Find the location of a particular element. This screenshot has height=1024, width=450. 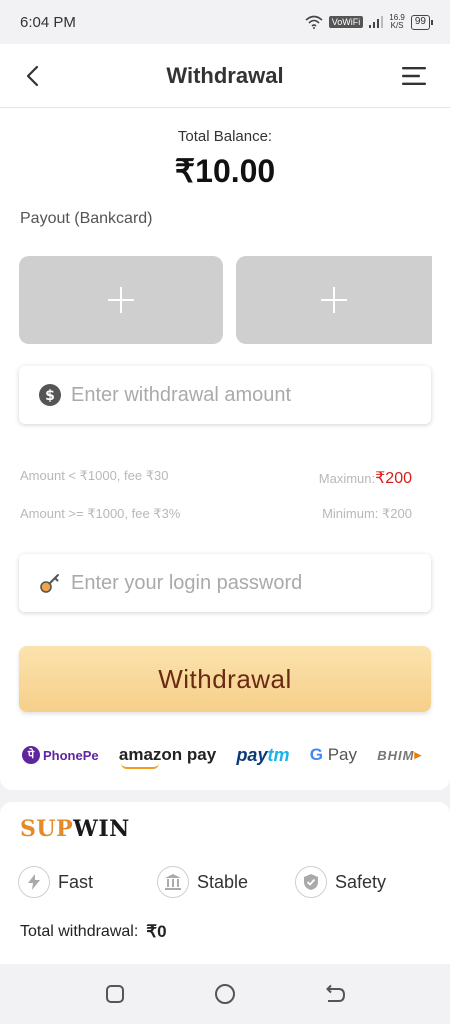

shield-check-icon is located at coordinates (311, 882).